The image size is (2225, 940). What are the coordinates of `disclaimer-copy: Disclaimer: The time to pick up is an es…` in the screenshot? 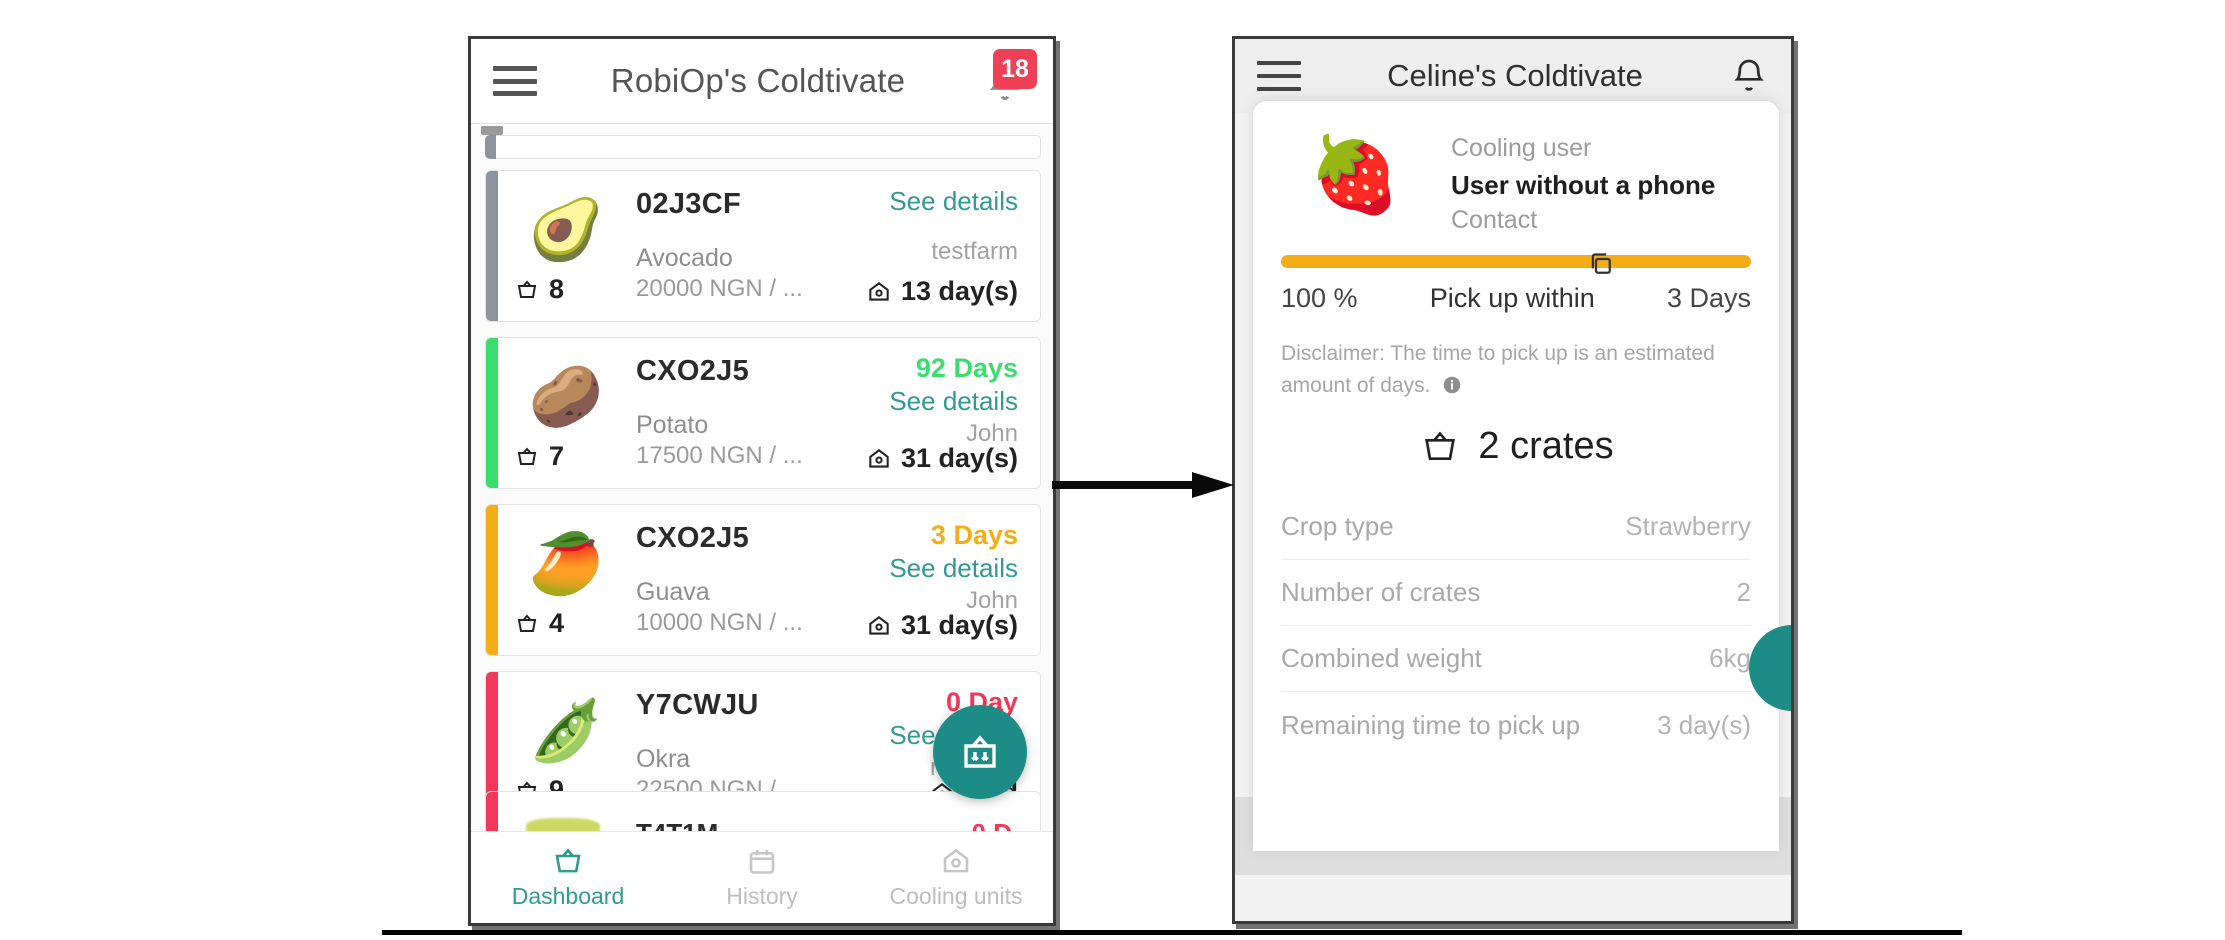 It's located at (1498, 369).